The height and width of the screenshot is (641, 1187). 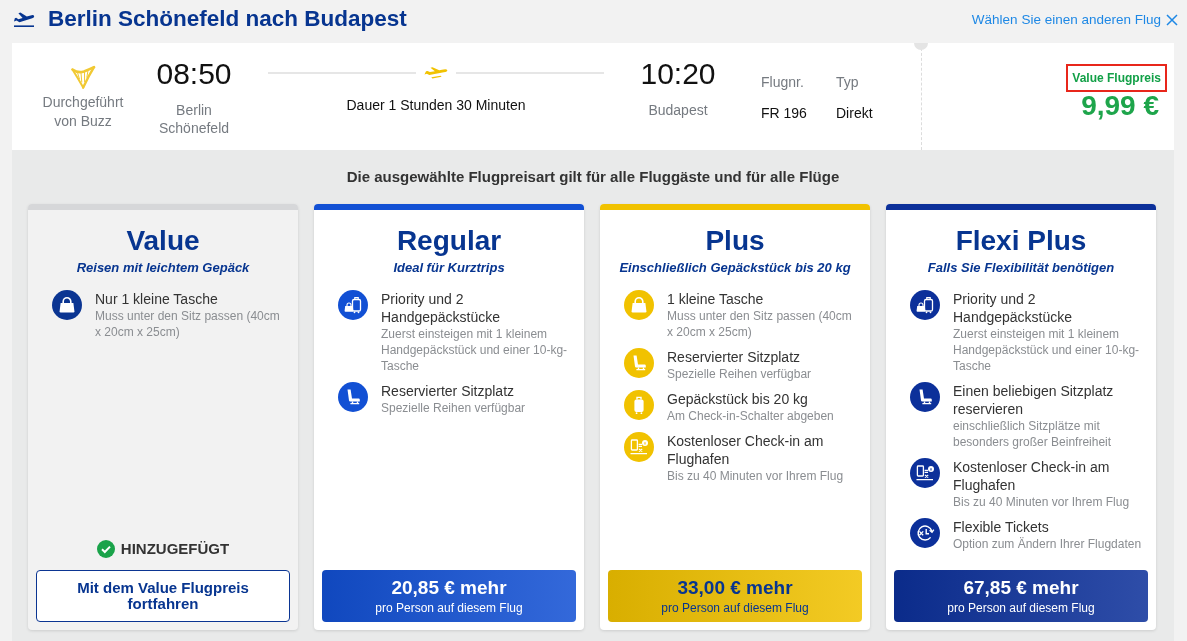 I want to click on suitcase-icon, so click(x=639, y=405).